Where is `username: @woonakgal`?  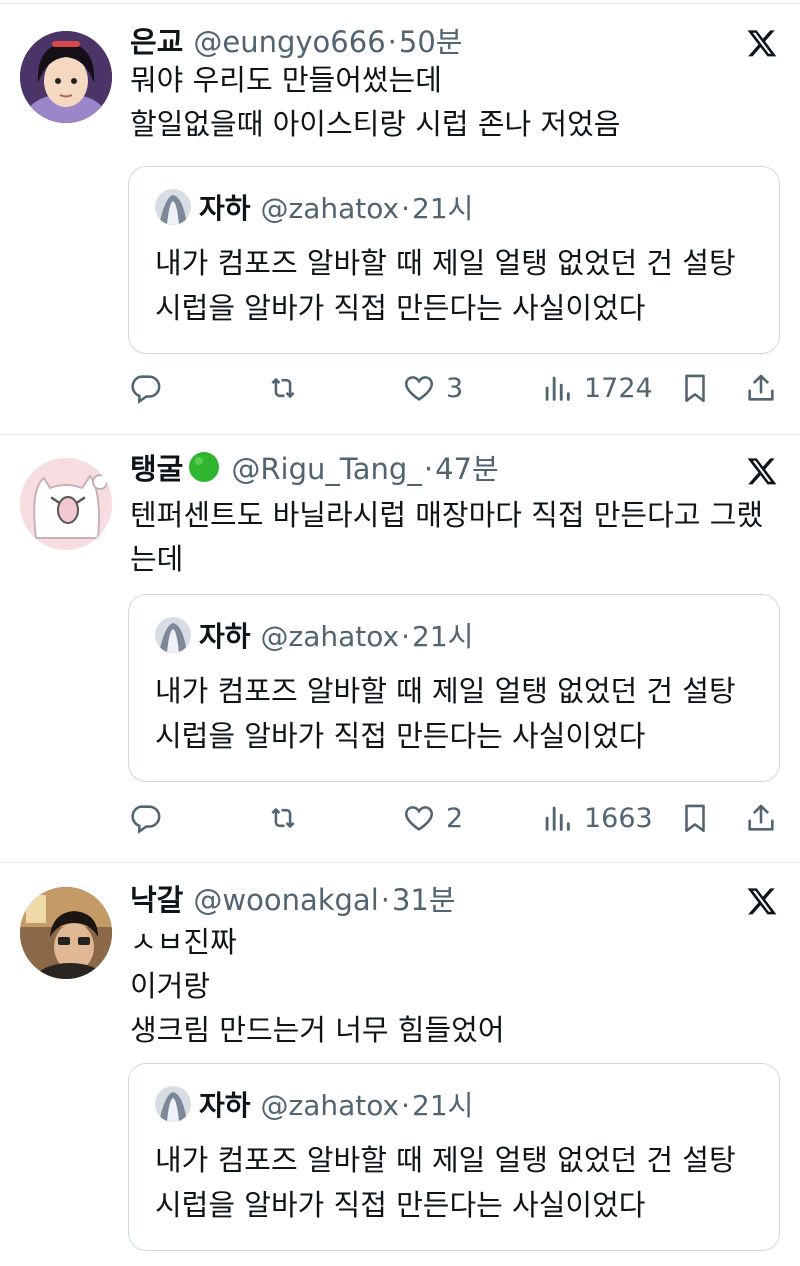 username: @woonakgal is located at coordinates (285, 900).